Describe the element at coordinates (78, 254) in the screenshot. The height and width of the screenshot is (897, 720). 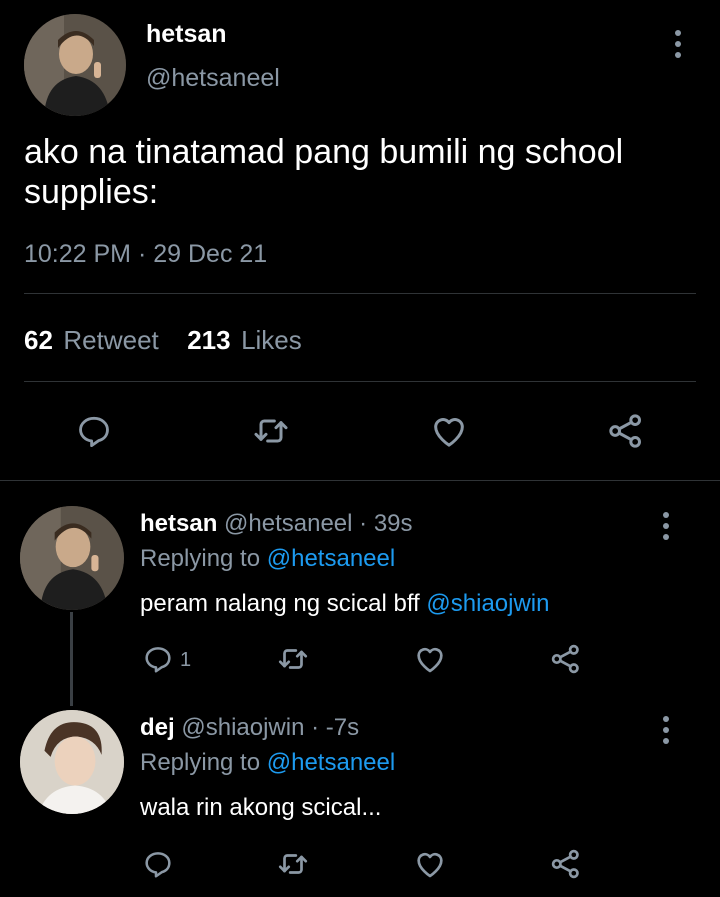
I see `tweet-time: 10:22 PM` at that location.